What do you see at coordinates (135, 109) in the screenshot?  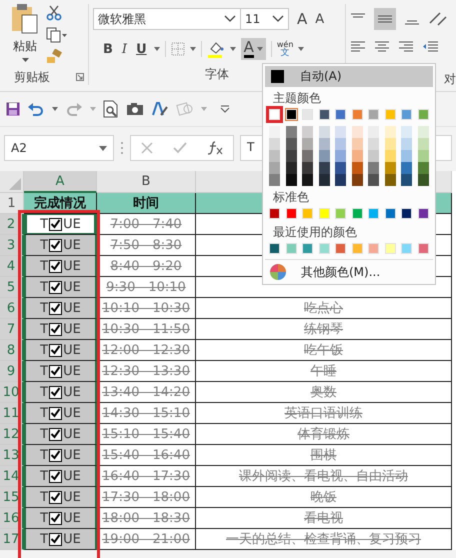 I see `camera-icon` at bounding box center [135, 109].